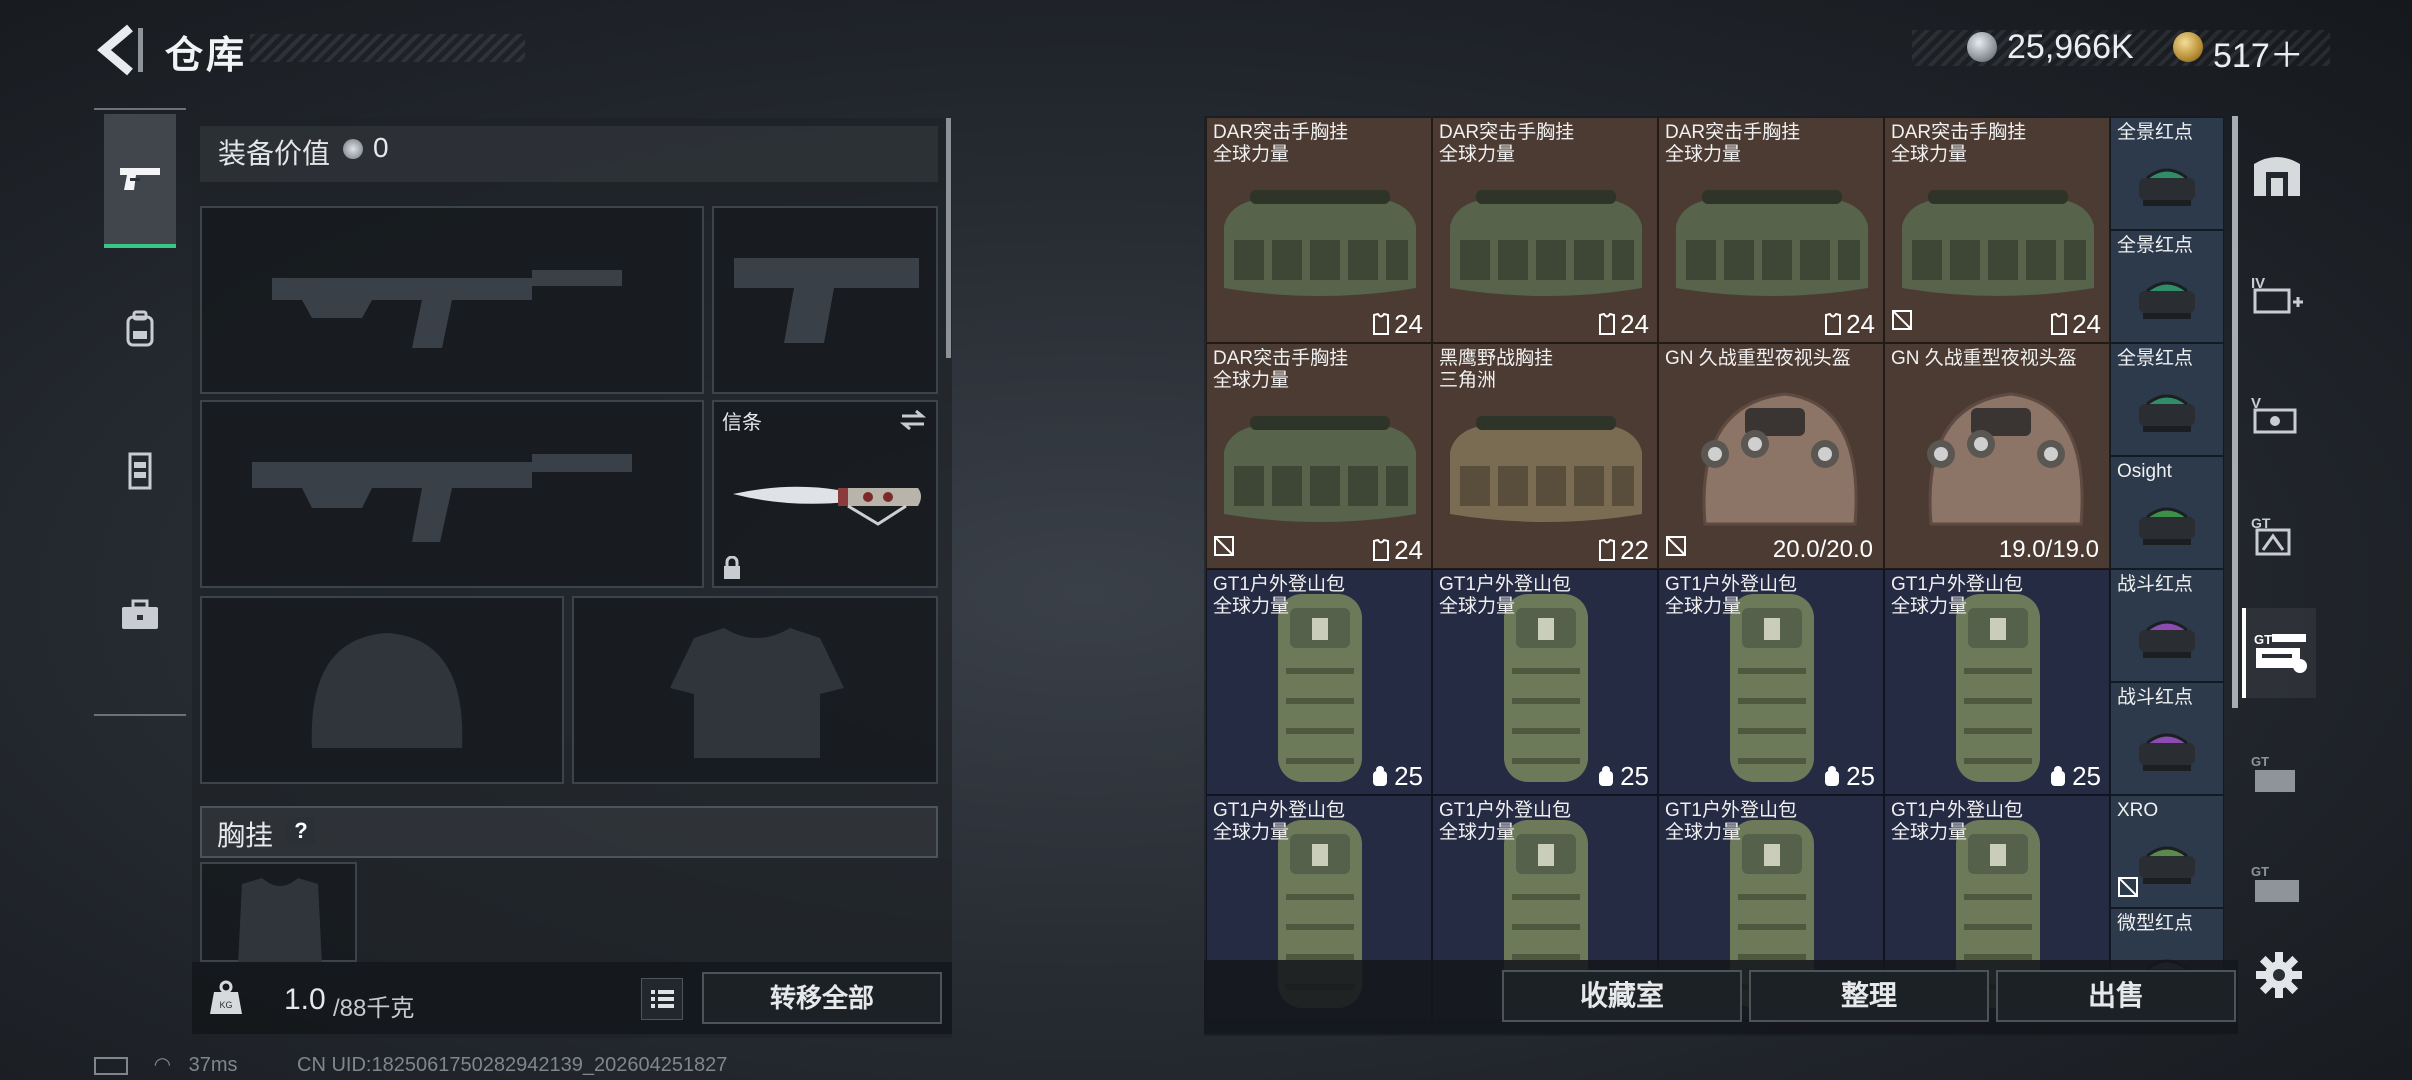 This screenshot has height=1080, width=2412. What do you see at coordinates (2279, 653) in the screenshot?
I see `right-nav-gt-2: GT` at bounding box center [2279, 653].